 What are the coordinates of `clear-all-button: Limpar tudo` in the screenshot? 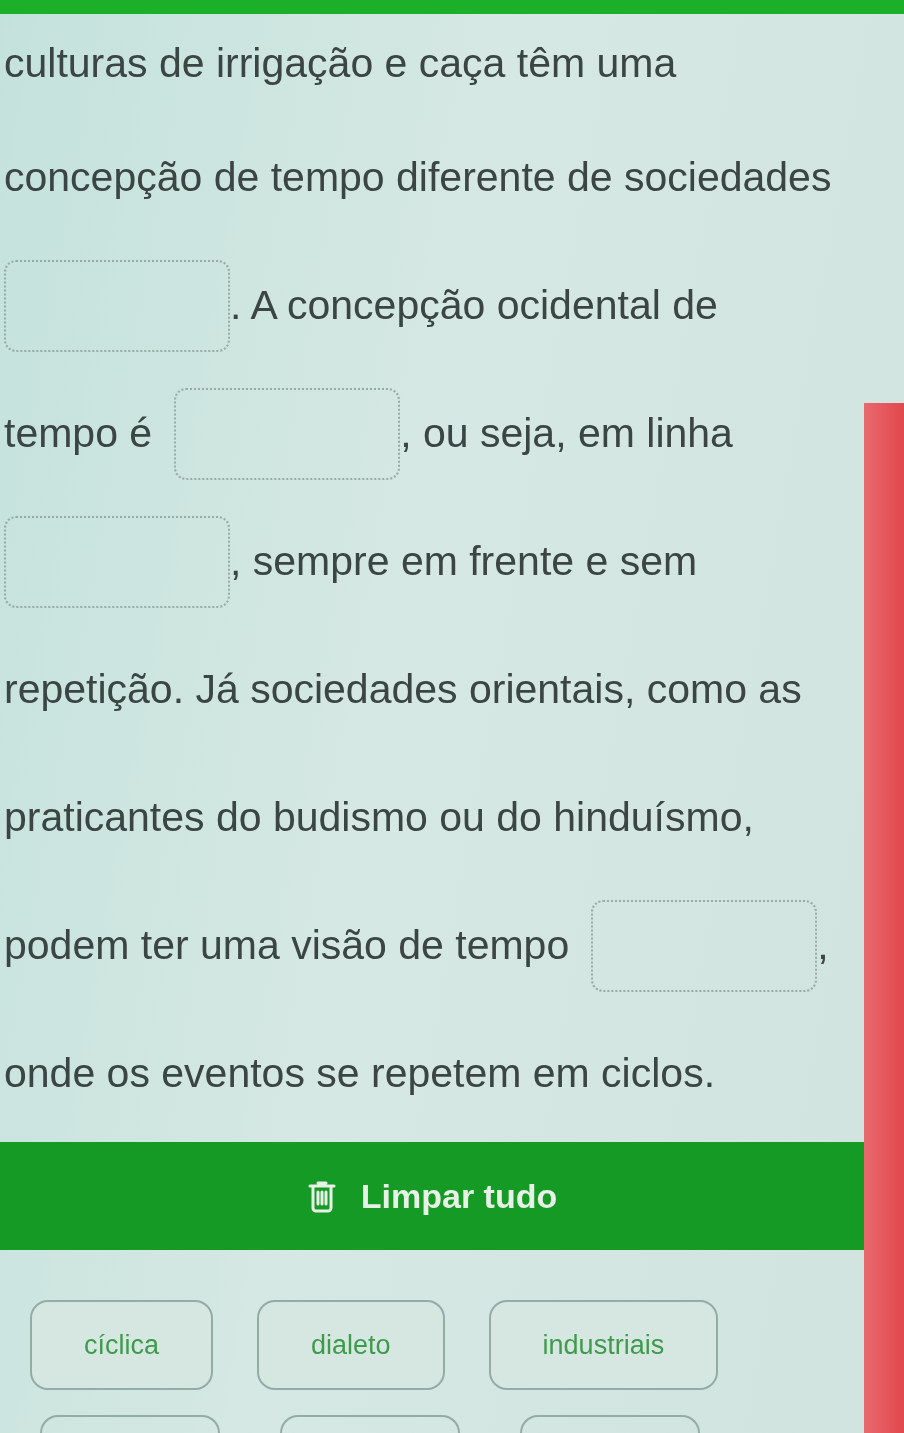 It's located at (432, 1196).